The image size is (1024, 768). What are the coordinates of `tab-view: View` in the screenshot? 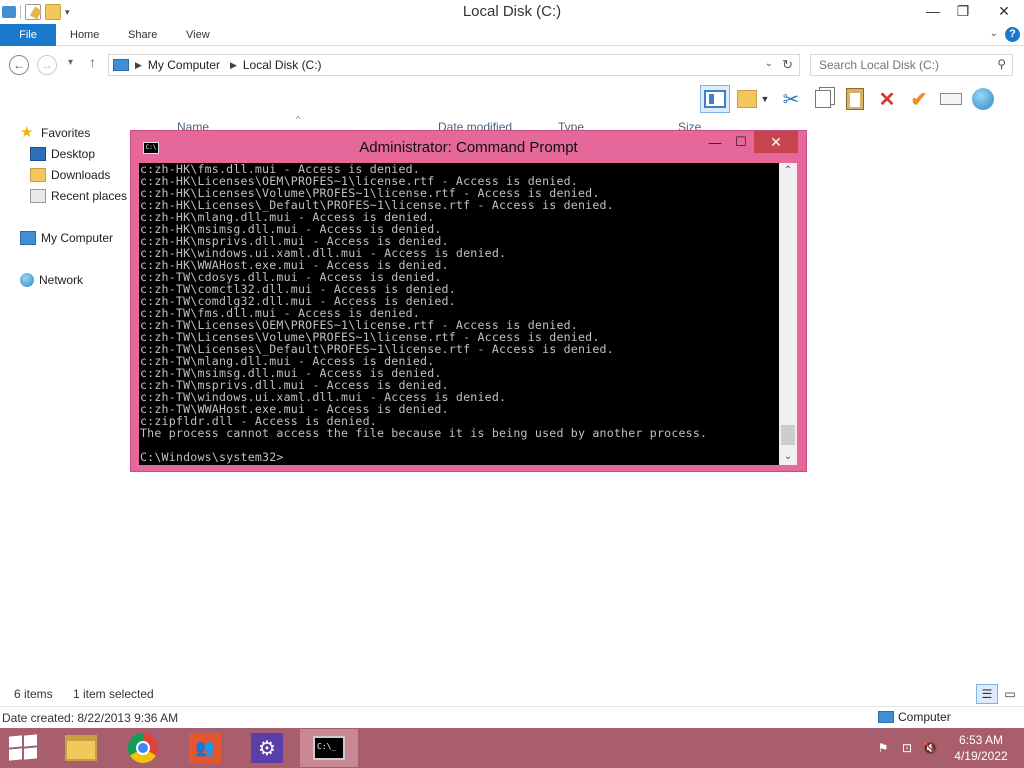 It's located at (198, 35).